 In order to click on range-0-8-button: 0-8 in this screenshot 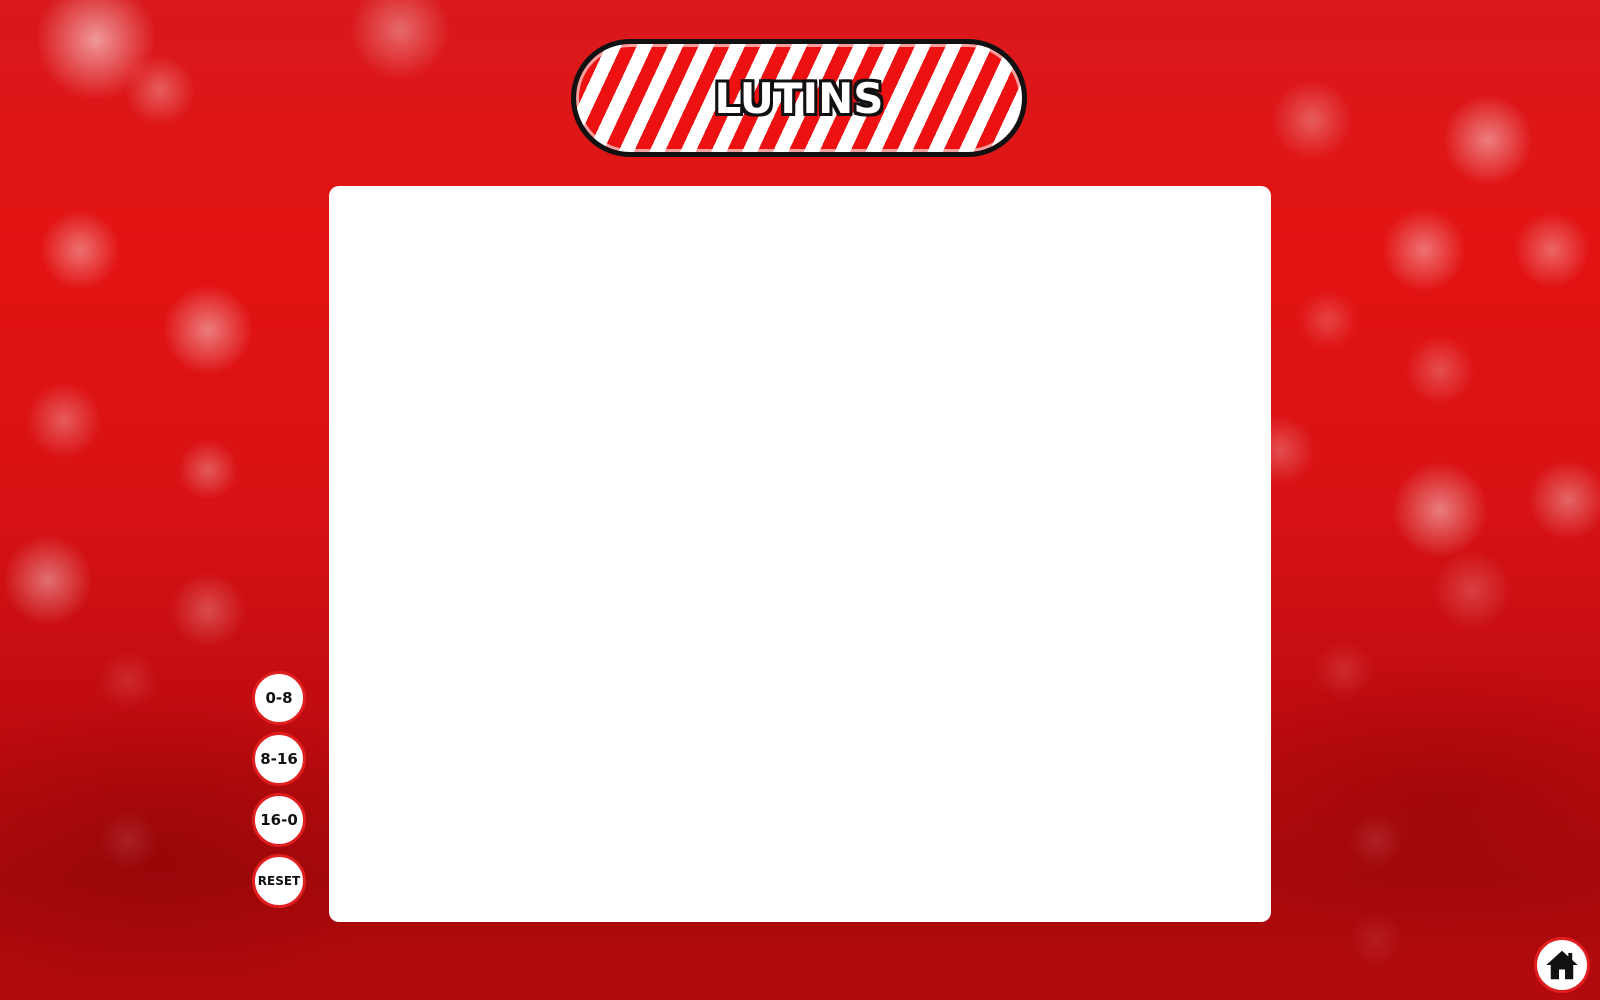, I will do `click(279, 698)`.